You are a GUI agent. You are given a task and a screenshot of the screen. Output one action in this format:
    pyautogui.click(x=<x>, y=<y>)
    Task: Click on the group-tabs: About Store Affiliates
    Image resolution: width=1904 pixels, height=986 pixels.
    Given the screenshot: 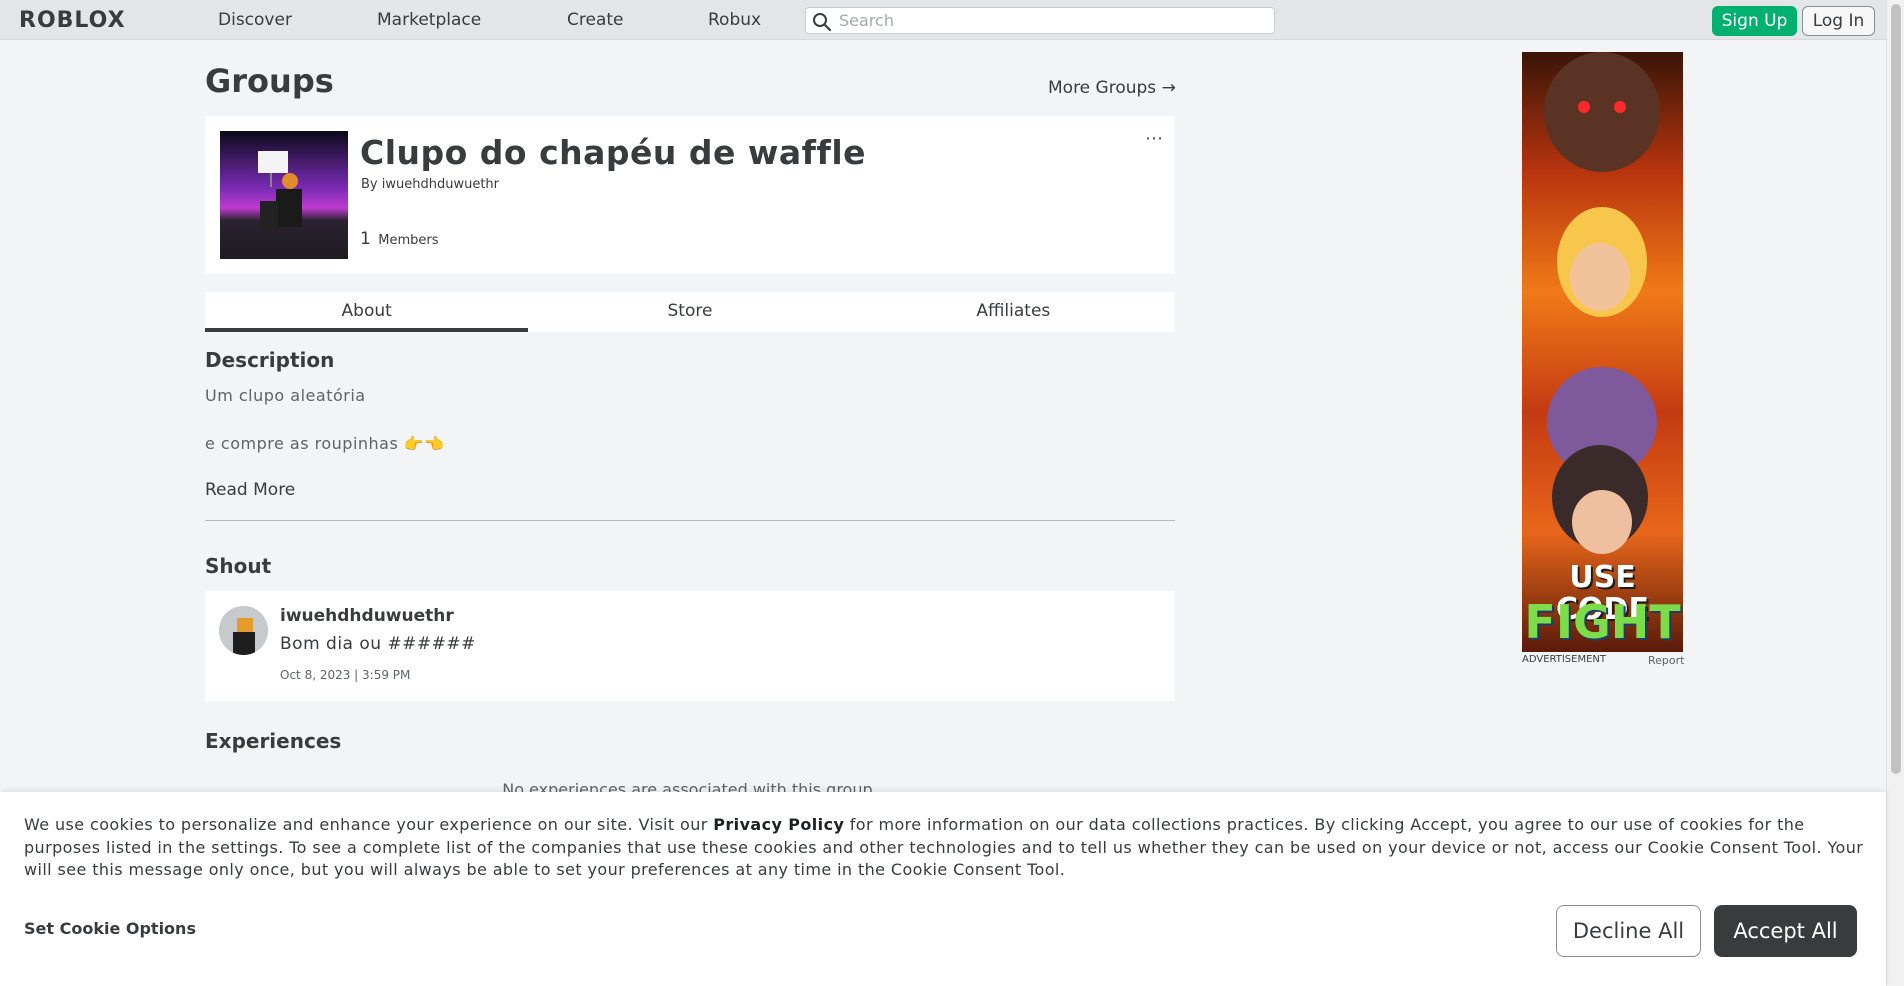 What is the action you would take?
    pyautogui.click(x=690, y=312)
    